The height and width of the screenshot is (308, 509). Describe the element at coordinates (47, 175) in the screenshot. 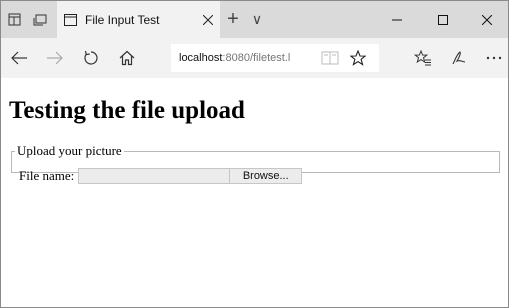

I see `file-name-label: File name:` at that location.